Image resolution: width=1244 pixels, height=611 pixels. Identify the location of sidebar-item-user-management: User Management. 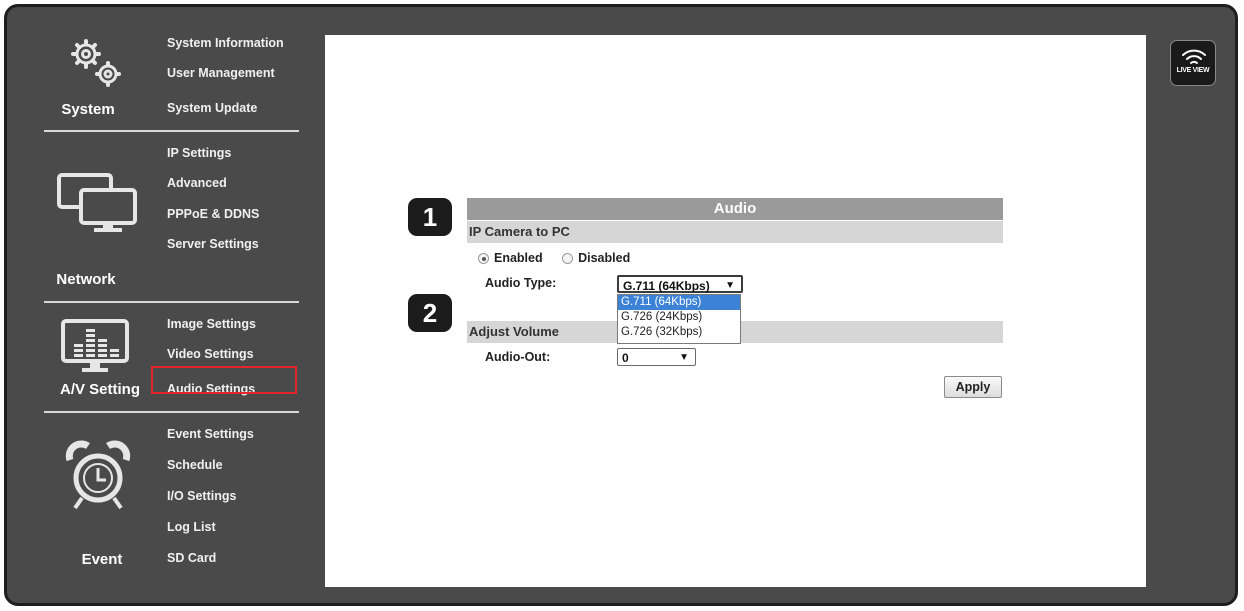
(221, 73).